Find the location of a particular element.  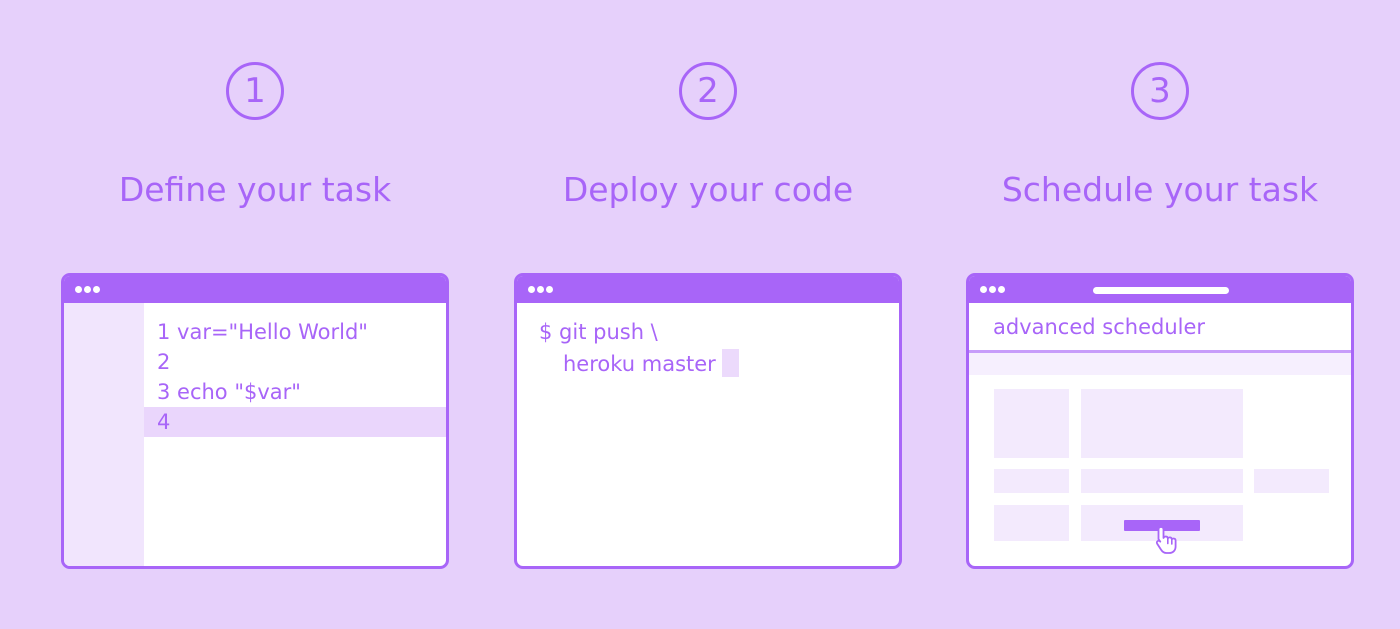

code-line: 2 is located at coordinates (164, 362).